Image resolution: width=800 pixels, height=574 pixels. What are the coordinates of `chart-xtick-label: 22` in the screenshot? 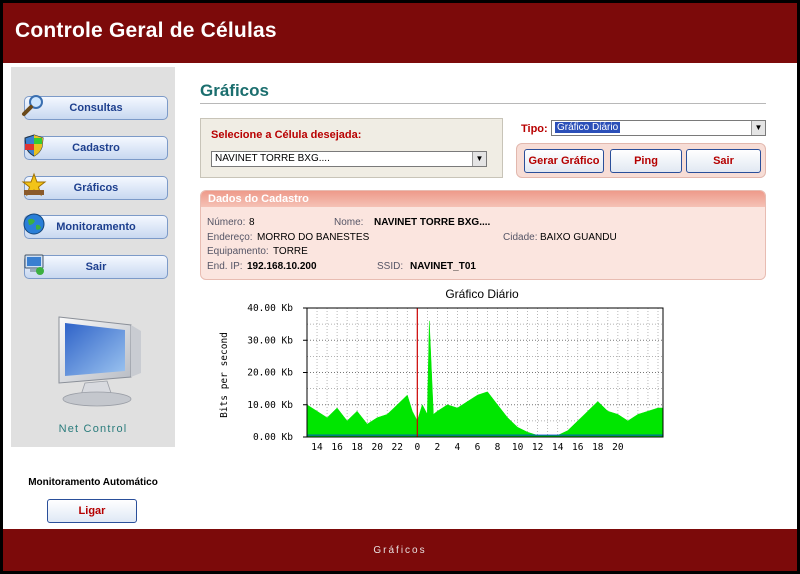 It's located at (397, 447).